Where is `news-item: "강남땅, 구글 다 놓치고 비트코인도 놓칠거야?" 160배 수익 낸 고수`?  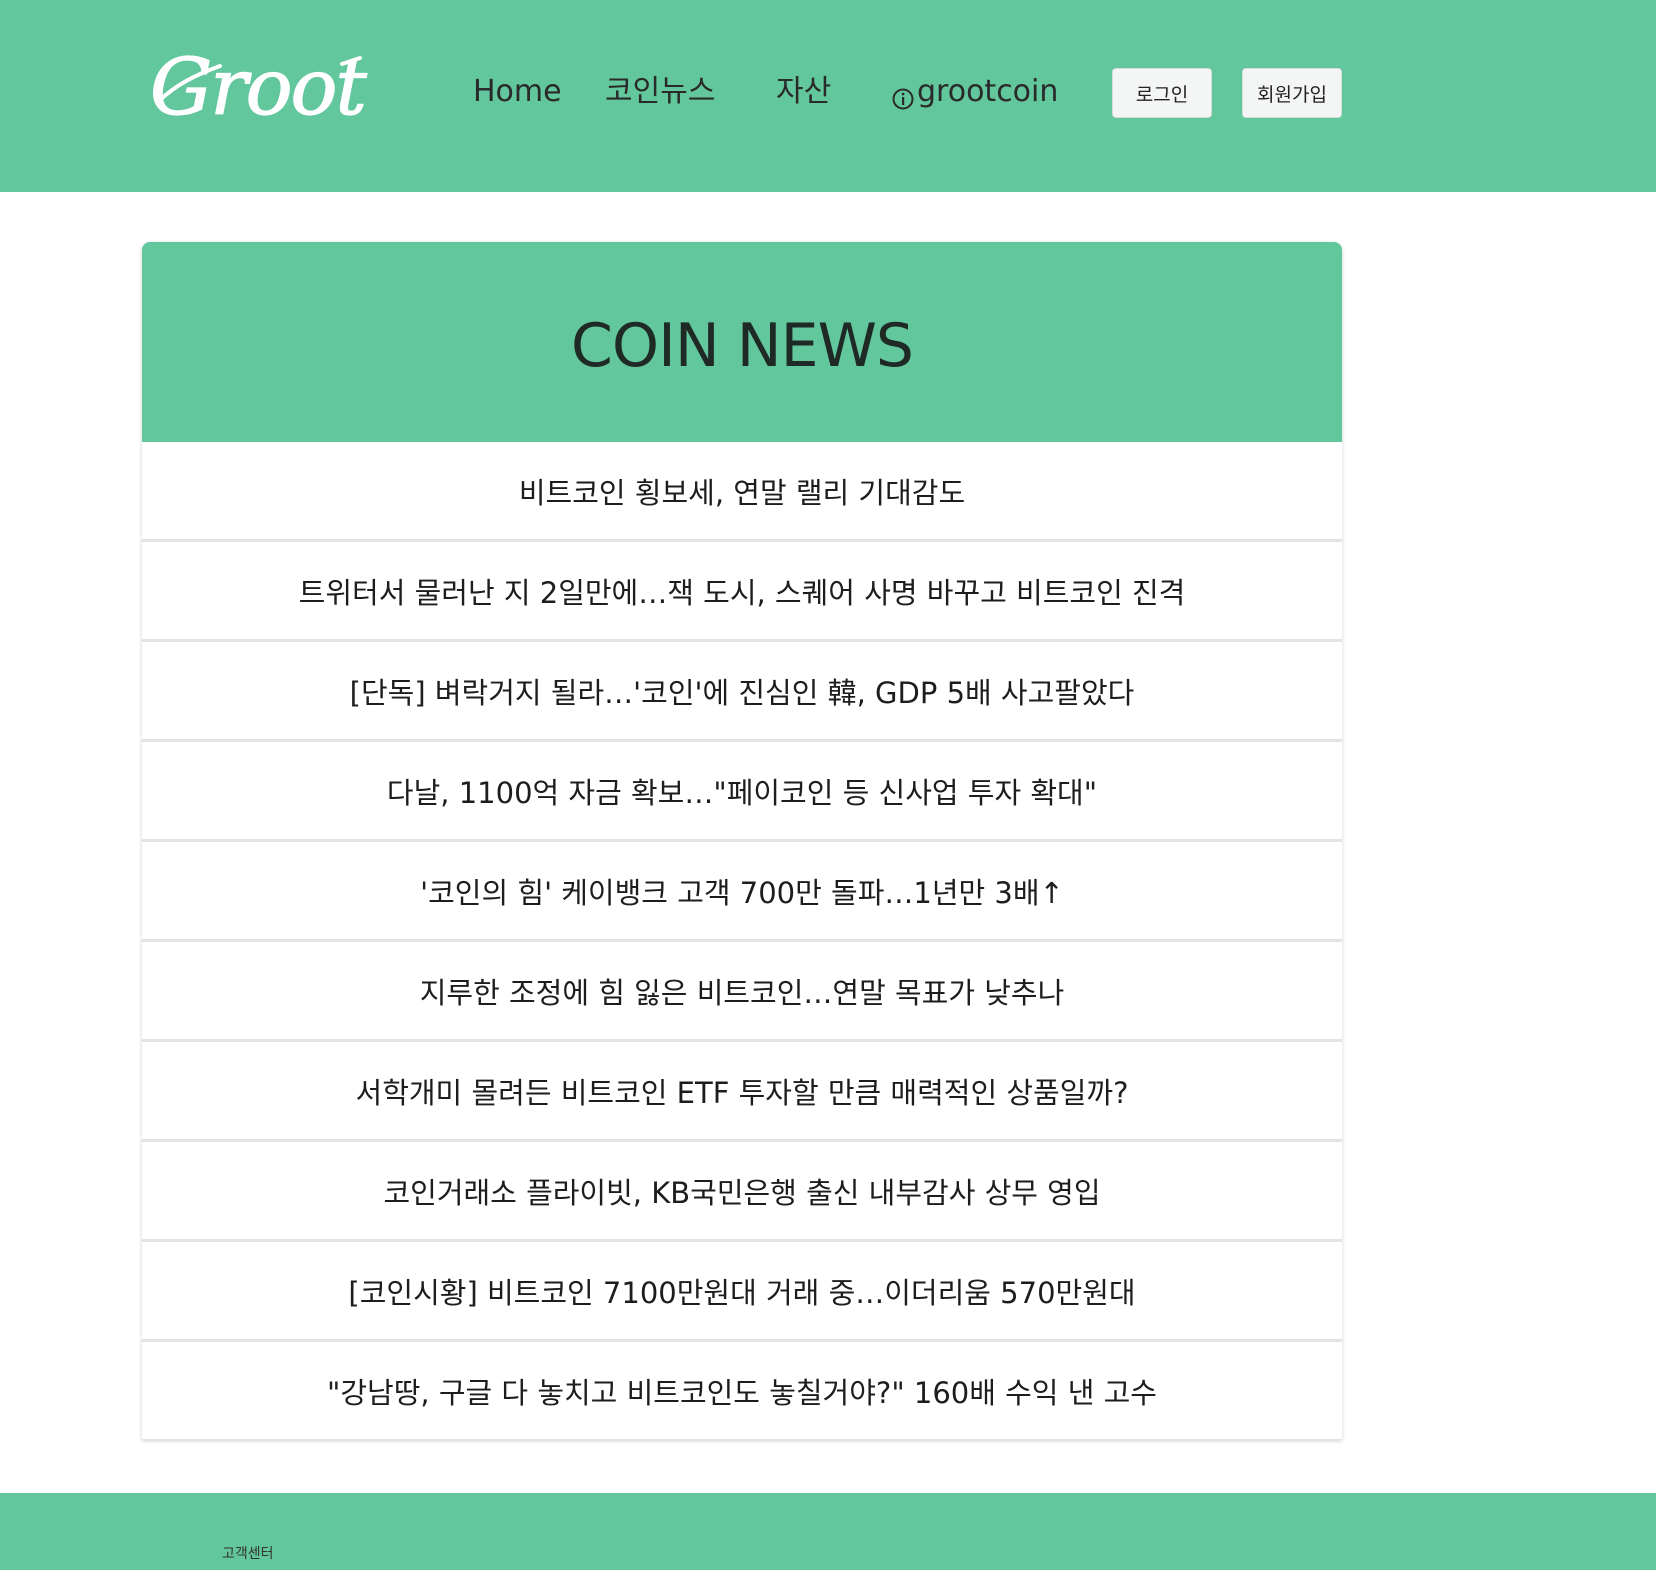 news-item: "강남땅, 구글 다 놓치고 비트코인도 놓칠거야?" 160배 수익 낸 고수 is located at coordinates (742, 1391).